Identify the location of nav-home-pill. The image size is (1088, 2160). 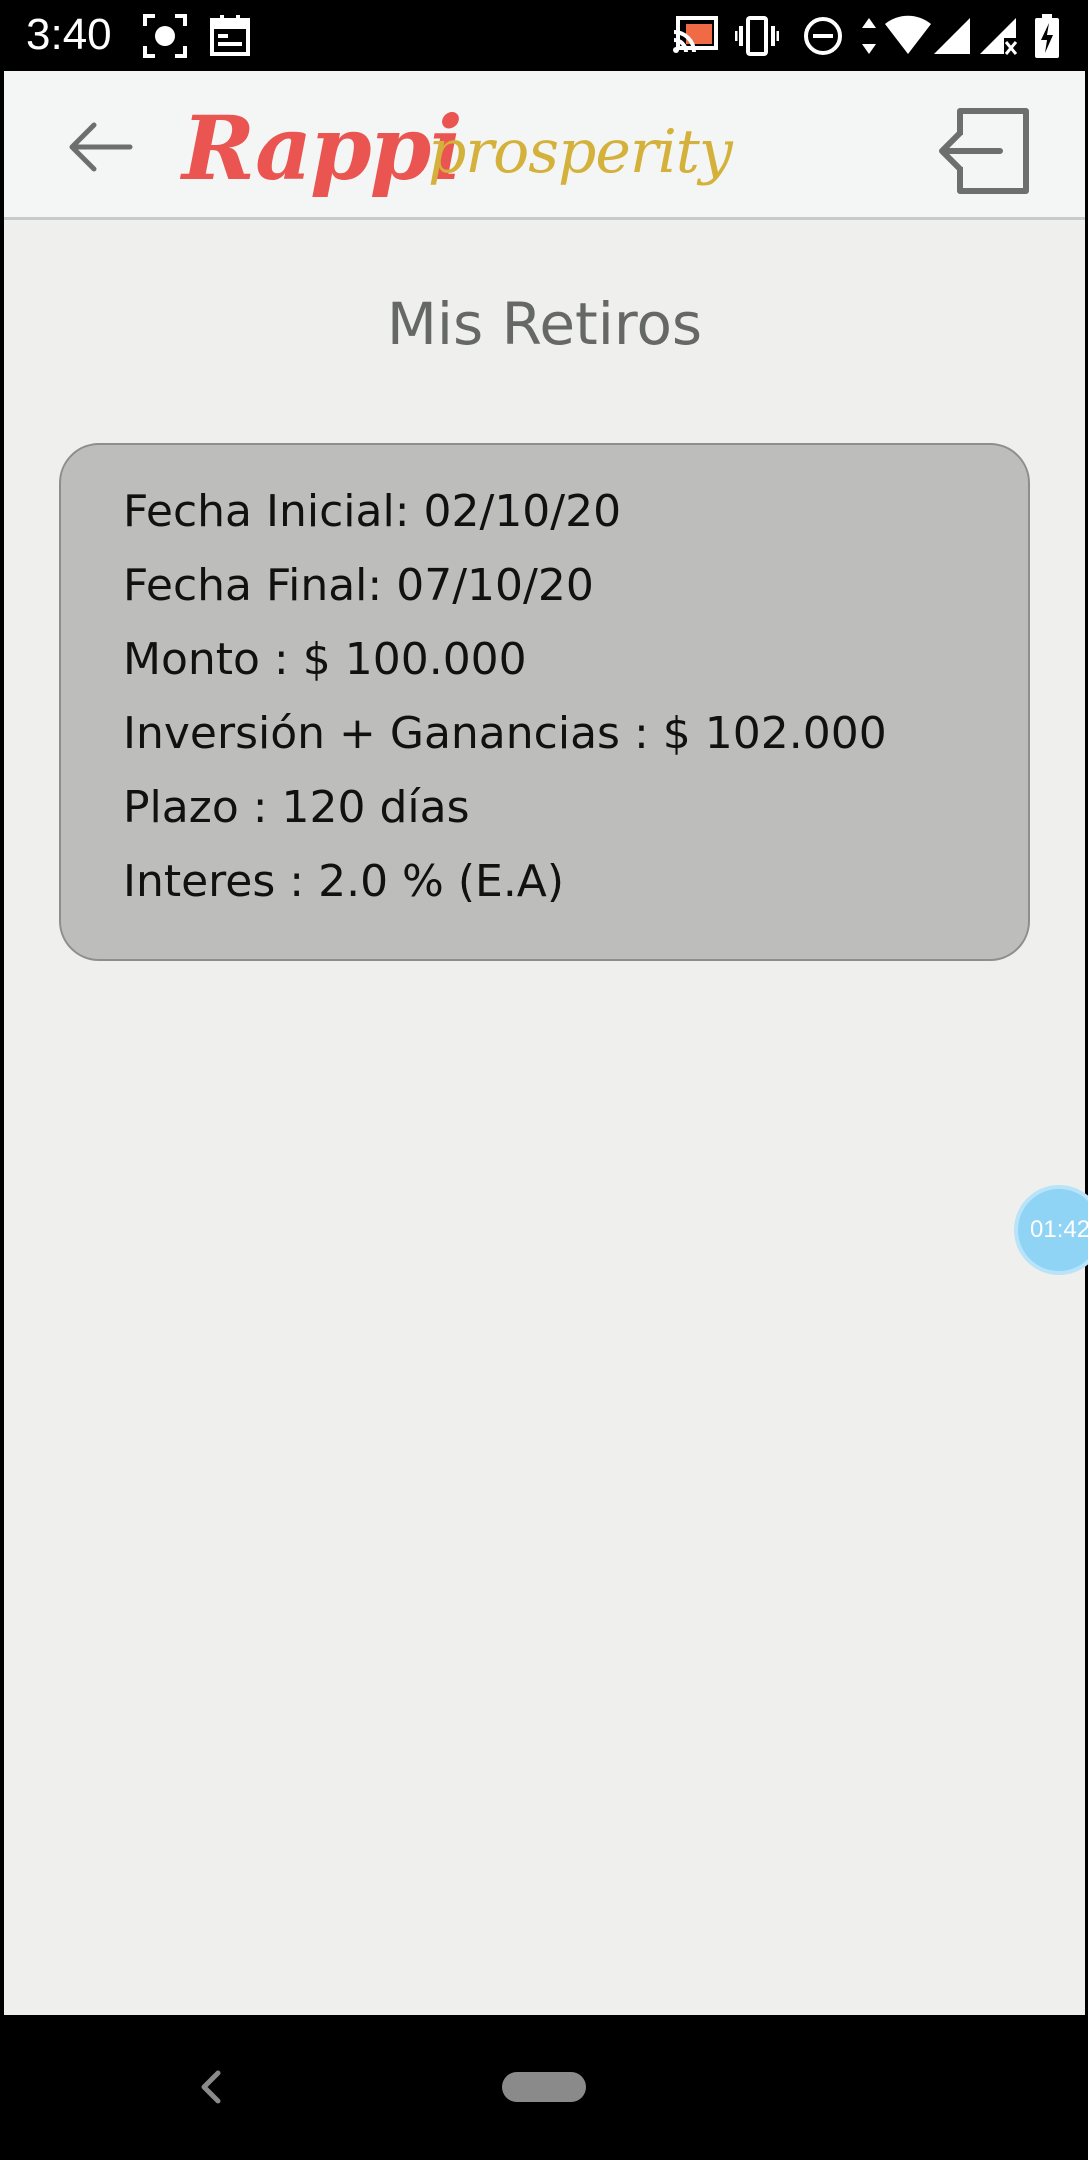
(544, 2087).